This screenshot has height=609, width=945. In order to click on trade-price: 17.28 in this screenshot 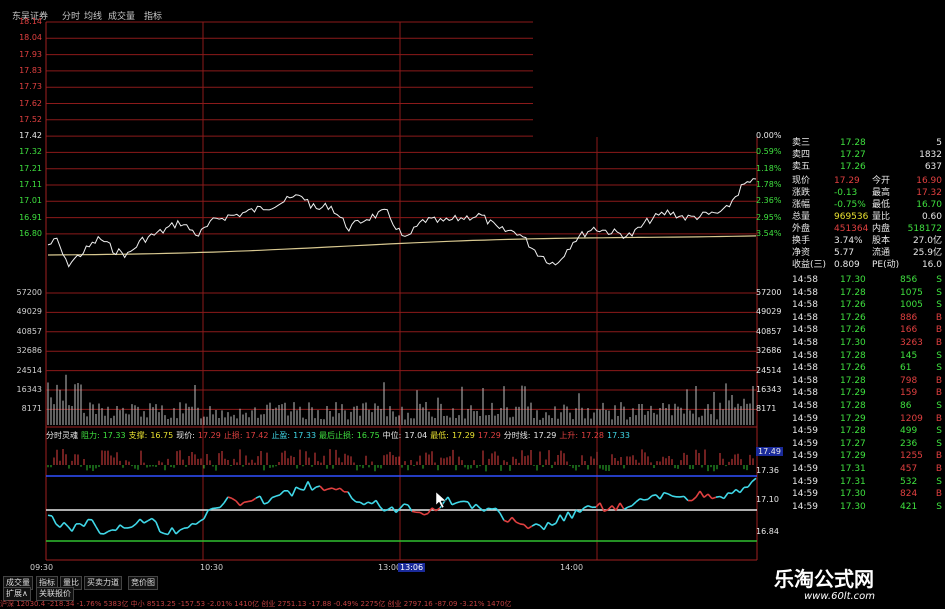, I will do `click(853, 355)`.